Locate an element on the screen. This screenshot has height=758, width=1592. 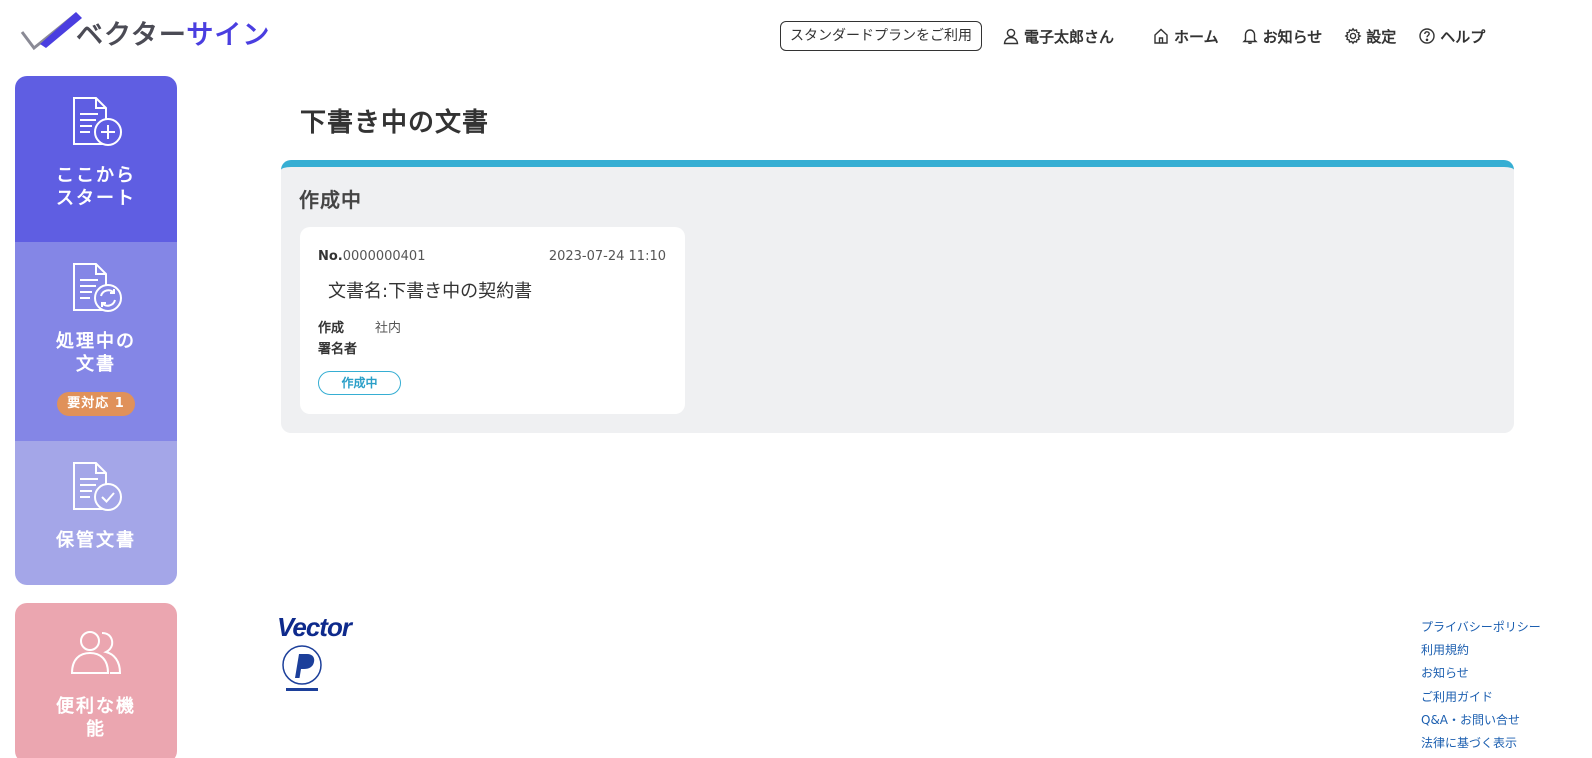
nav-settings-label: 設定 is located at coordinates (1381, 36).